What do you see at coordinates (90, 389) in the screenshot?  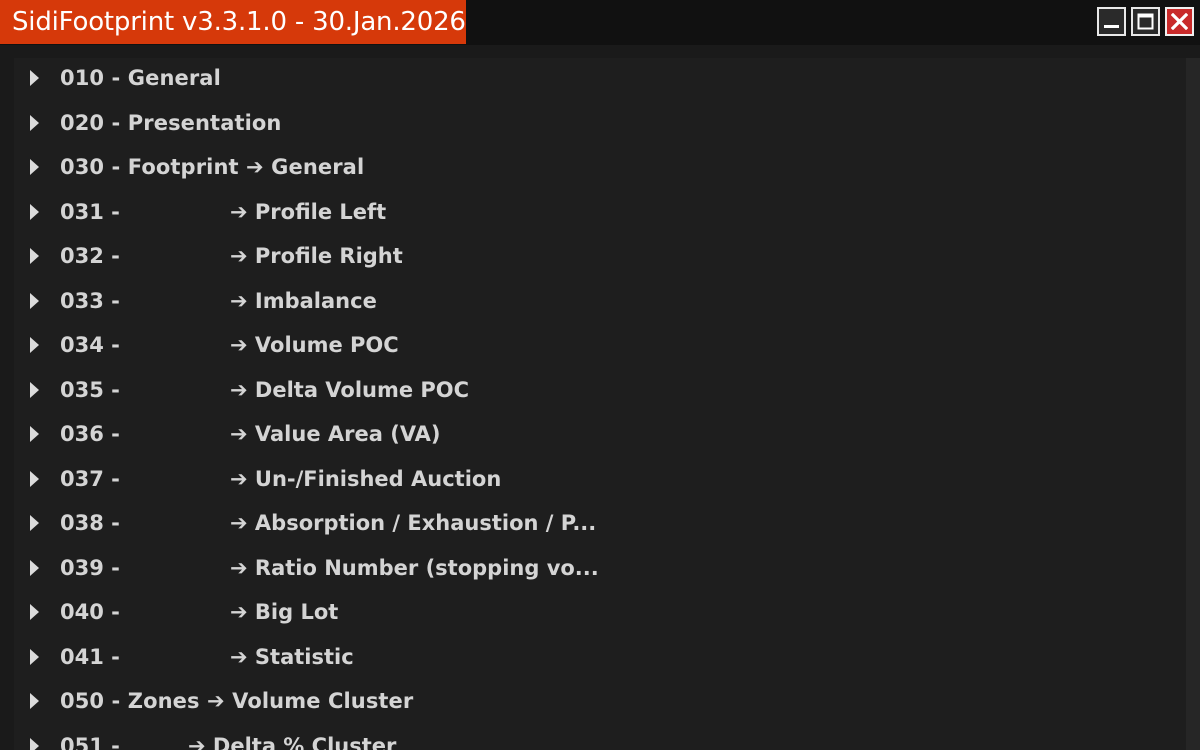 I see `tree-item-number: 035 -` at bounding box center [90, 389].